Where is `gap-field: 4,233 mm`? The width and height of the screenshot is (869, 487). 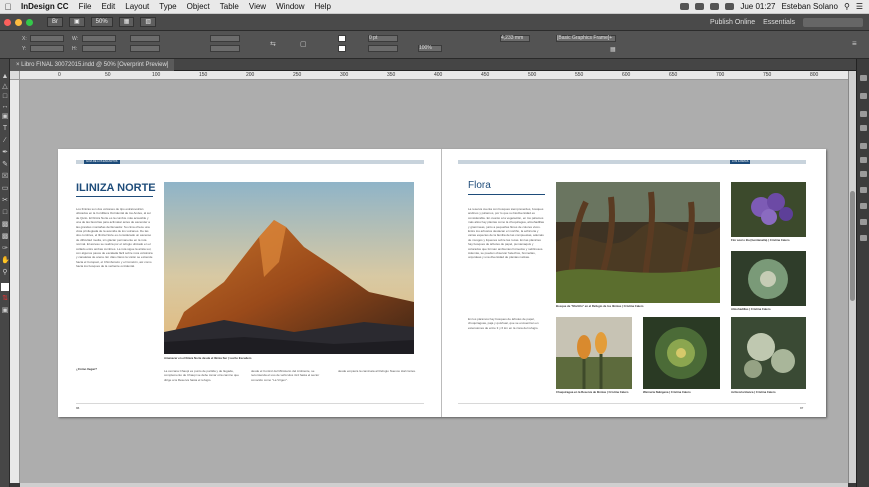
gap-field: 4,233 mm is located at coordinates (515, 38).